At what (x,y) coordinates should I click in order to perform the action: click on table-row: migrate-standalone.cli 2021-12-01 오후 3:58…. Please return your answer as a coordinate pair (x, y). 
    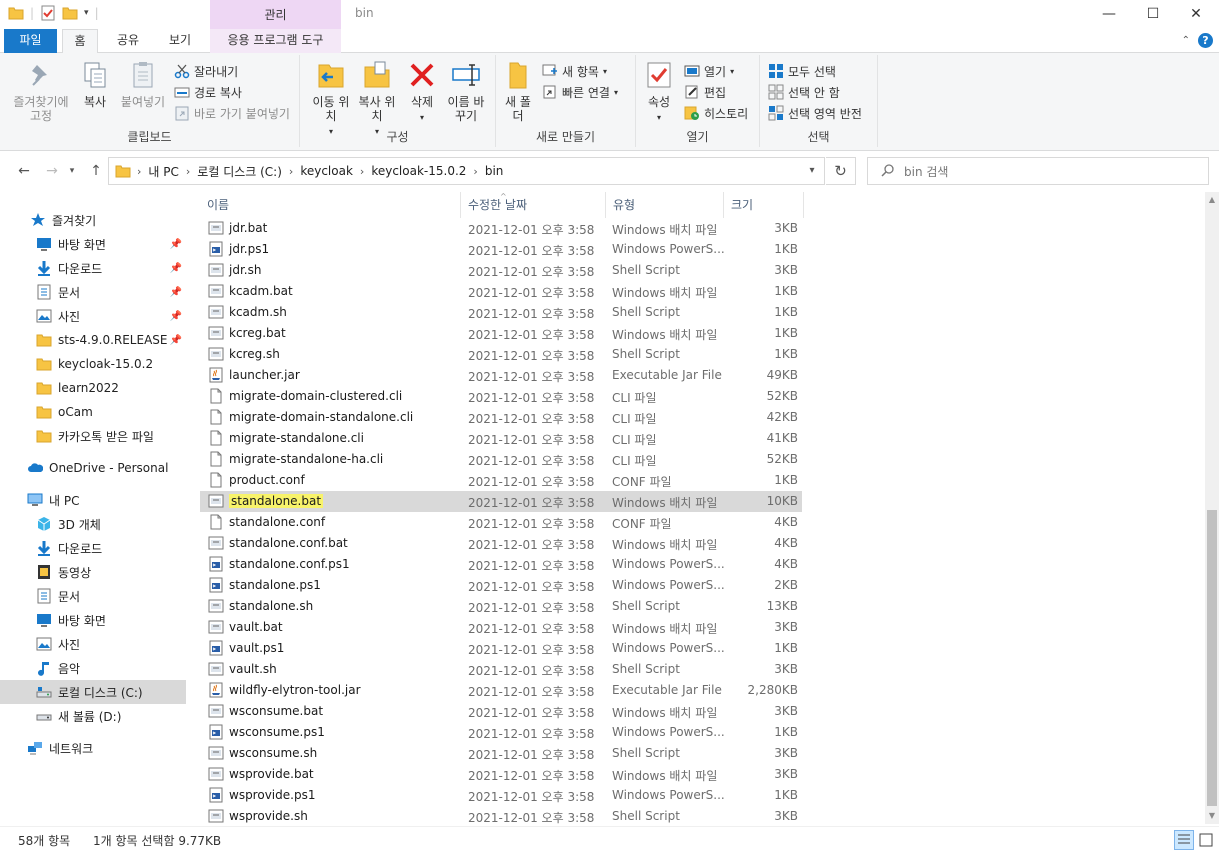
    Looking at the image, I should click on (501, 438).